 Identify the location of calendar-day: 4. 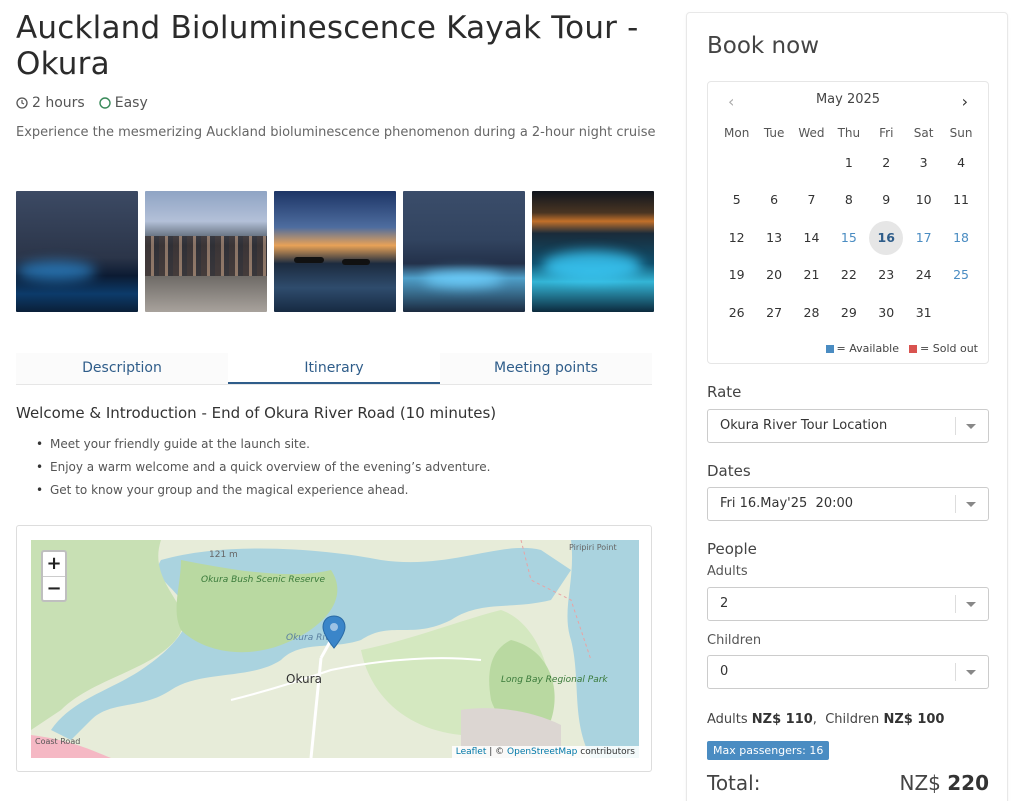
(961, 162).